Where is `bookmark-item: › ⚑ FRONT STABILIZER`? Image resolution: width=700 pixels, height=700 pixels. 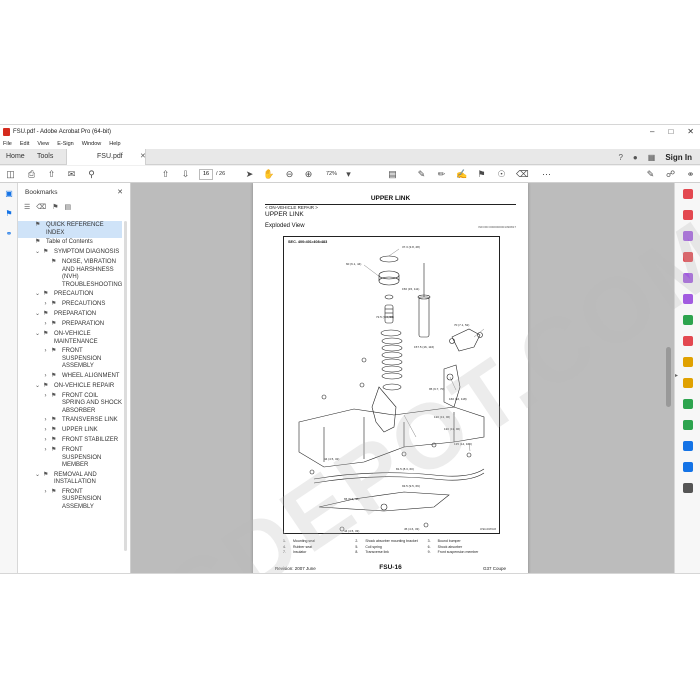 bookmark-item: › ⚑ FRONT STABILIZER is located at coordinates (70, 441).